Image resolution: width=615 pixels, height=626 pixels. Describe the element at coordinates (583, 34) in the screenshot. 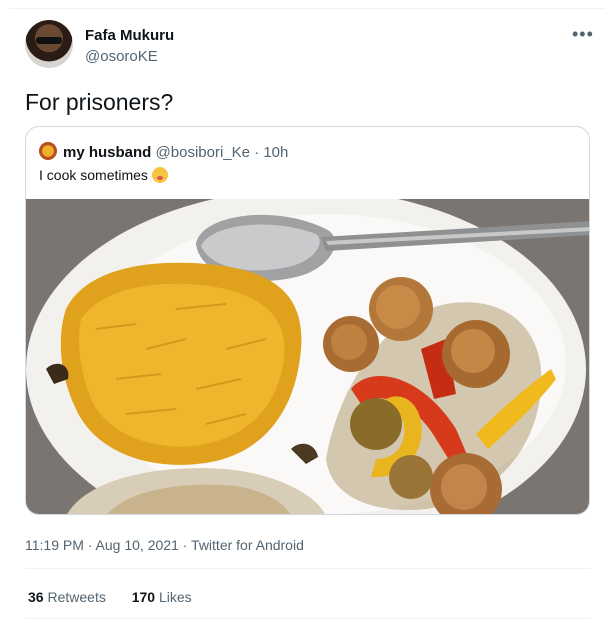

I see `more-options-icon: •••` at that location.